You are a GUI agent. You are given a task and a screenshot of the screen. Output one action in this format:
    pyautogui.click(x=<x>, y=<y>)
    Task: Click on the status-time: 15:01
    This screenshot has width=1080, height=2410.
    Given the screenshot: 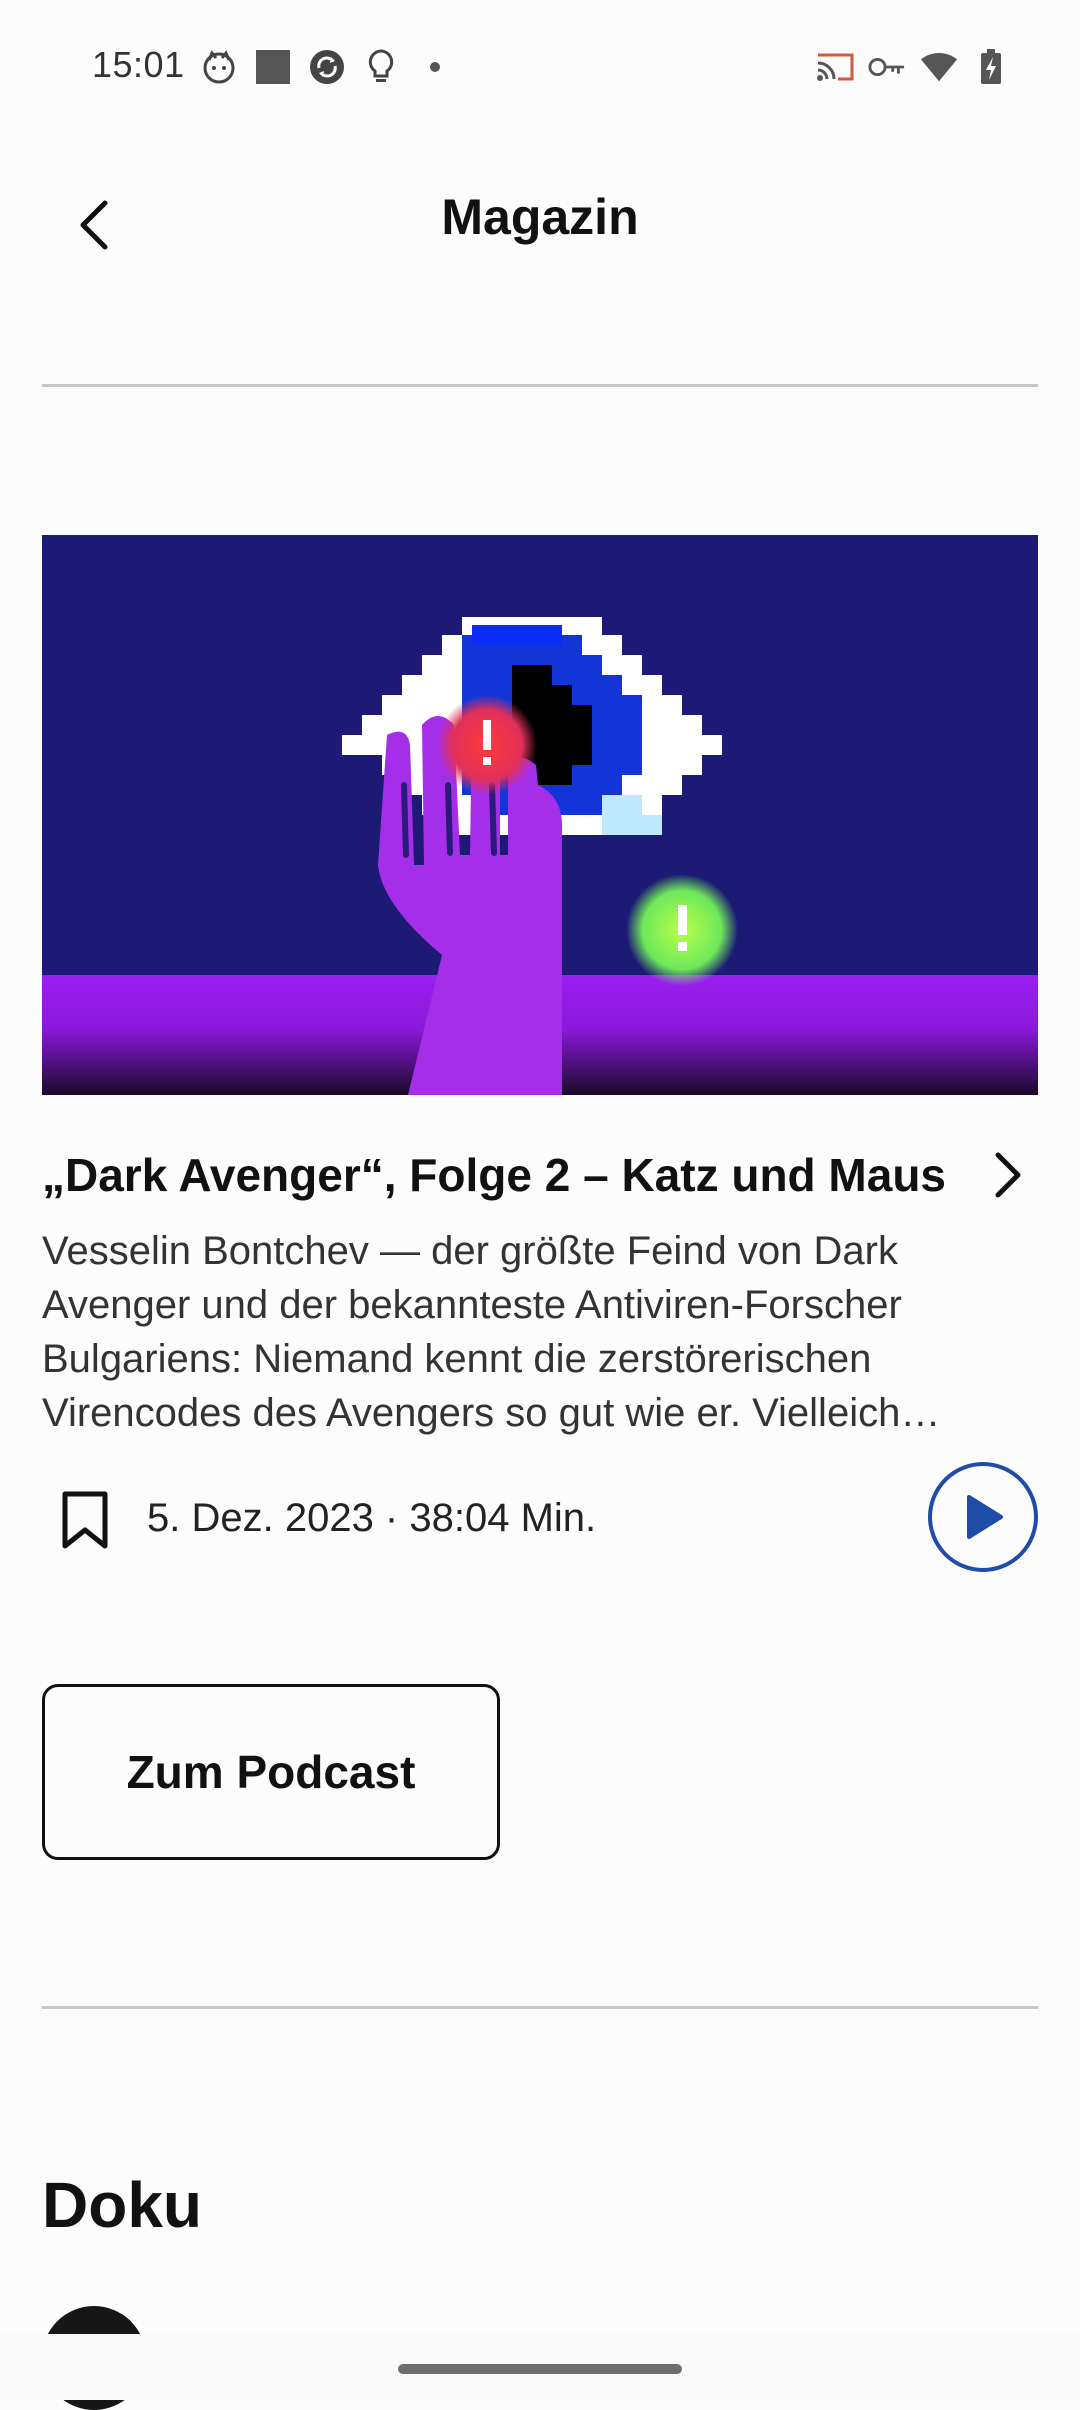 What is the action you would take?
    pyautogui.click(x=138, y=64)
    